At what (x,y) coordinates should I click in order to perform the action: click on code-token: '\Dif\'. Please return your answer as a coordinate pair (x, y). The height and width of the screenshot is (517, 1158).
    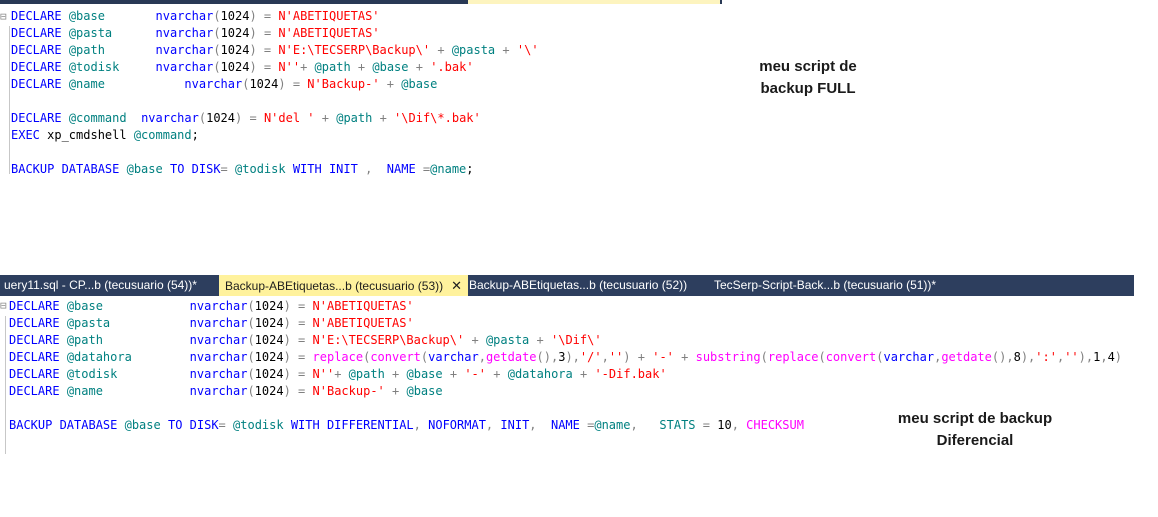
    Looking at the image, I should click on (576, 340).